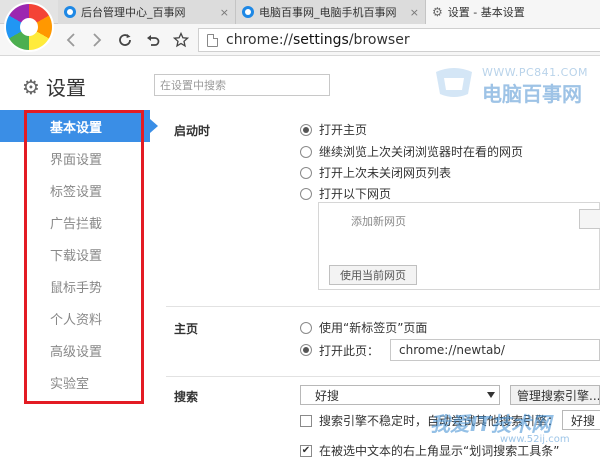 The image size is (600, 462). What do you see at coordinates (421, 152) in the screenshot?
I see `radio-label: 继续浏览上次关闭浏览器时在看的网页` at bounding box center [421, 152].